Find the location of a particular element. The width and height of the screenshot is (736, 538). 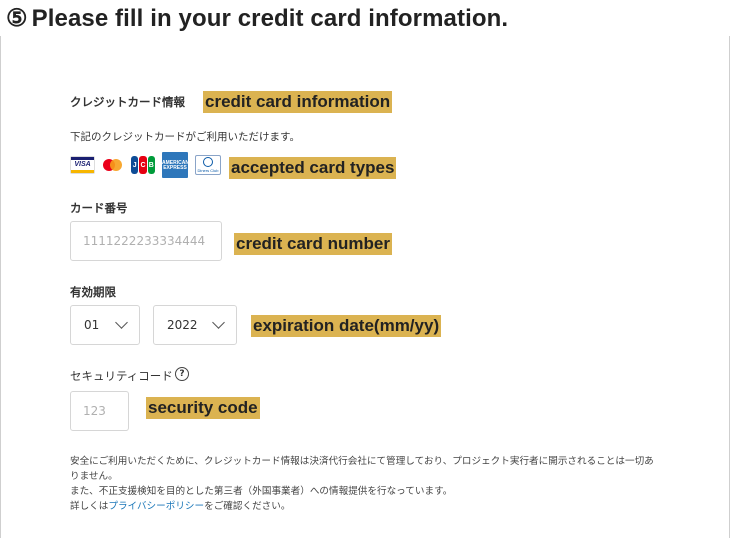

help-icon: ? is located at coordinates (182, 374).